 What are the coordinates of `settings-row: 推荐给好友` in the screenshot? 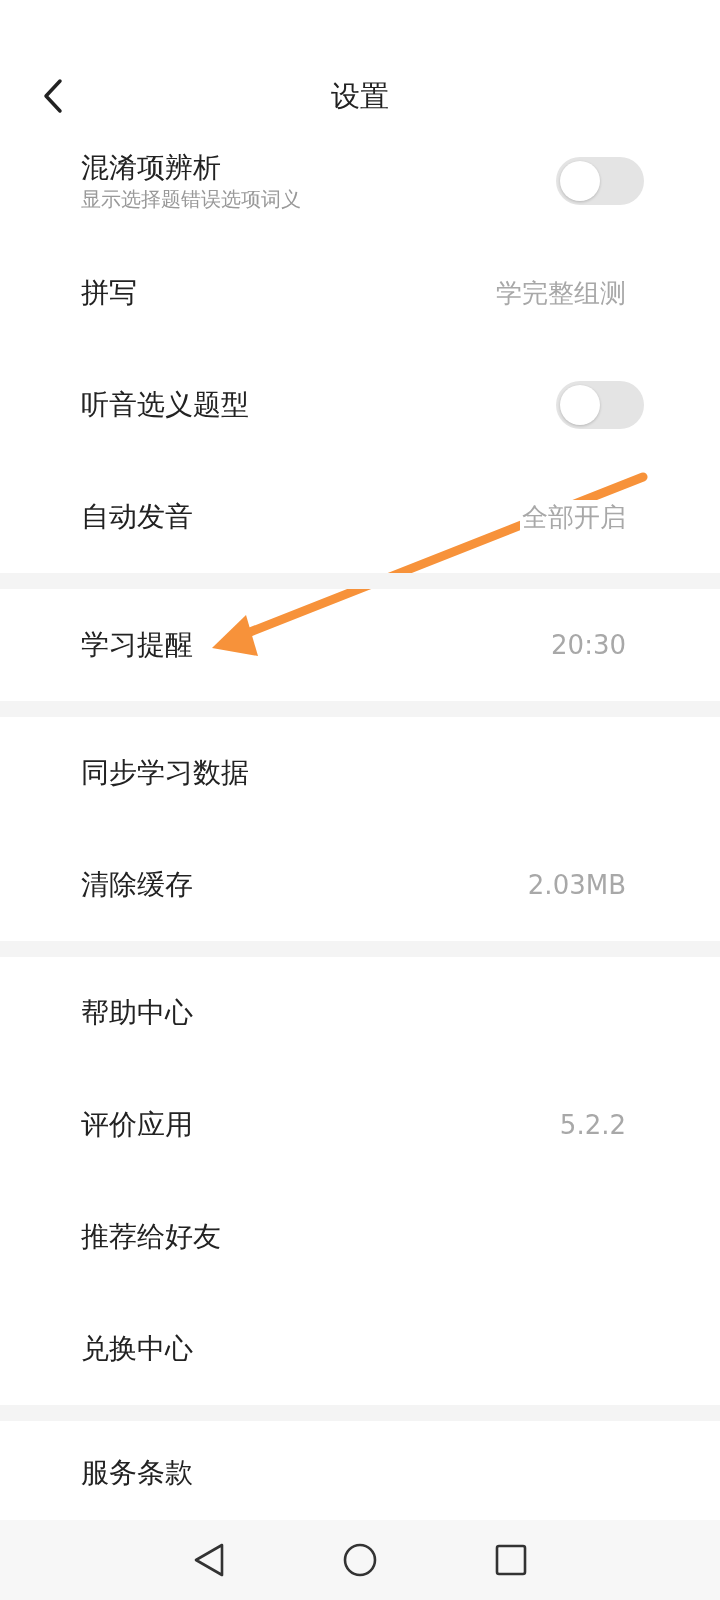 It's located at (360, 1237).